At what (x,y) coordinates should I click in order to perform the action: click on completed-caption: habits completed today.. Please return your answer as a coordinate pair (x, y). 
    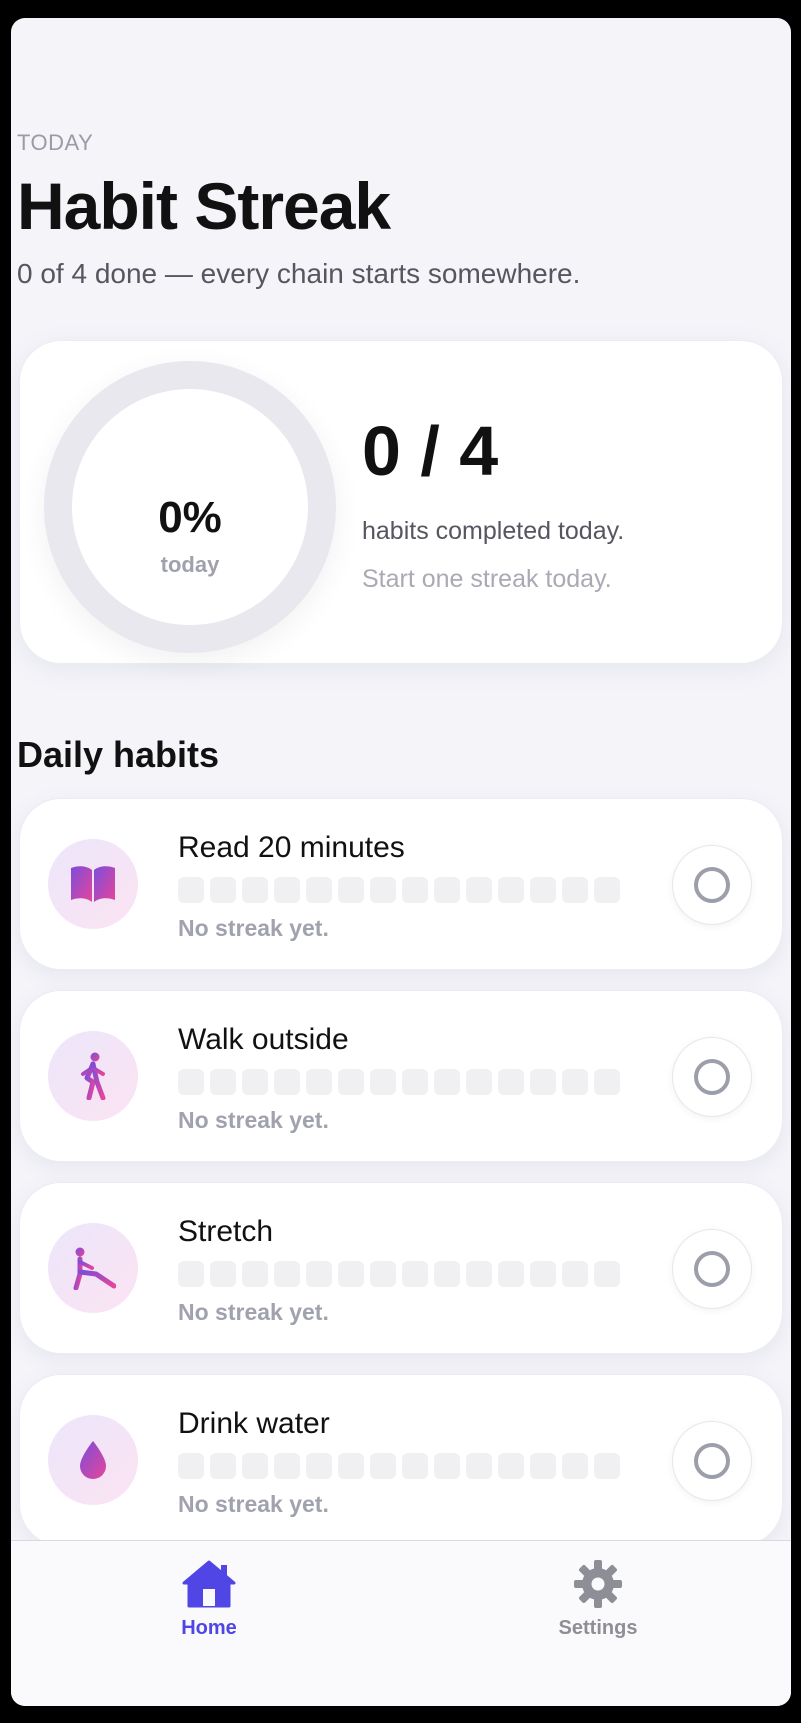
    Looking at the image, I should click on (493, 531).